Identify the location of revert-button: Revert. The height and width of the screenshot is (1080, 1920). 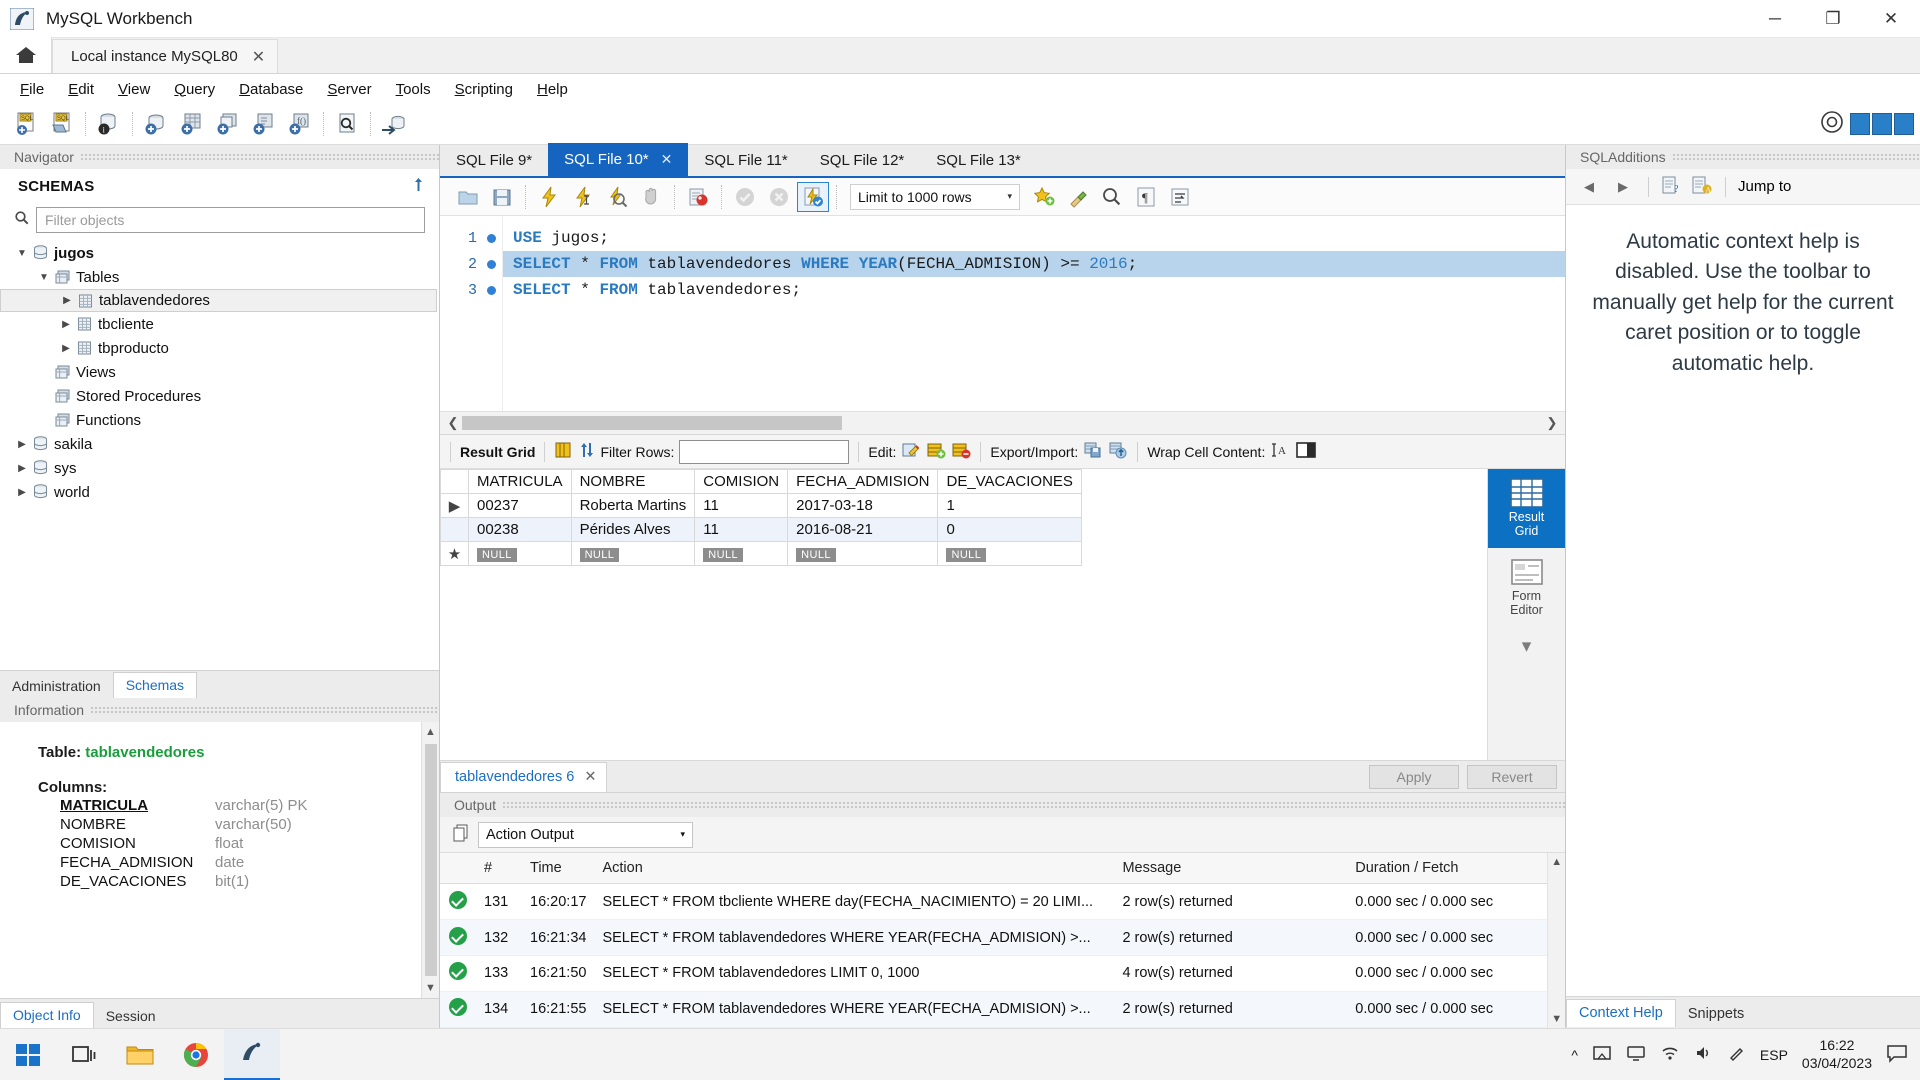
(1512, 776).